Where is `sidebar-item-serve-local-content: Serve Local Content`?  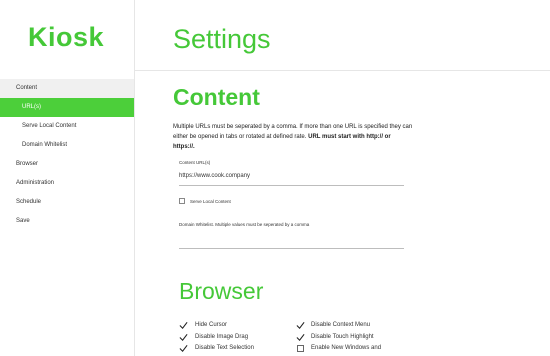 sidebar-item-serve-local-content: Serve Local Content is located at coordinates (67, 126).